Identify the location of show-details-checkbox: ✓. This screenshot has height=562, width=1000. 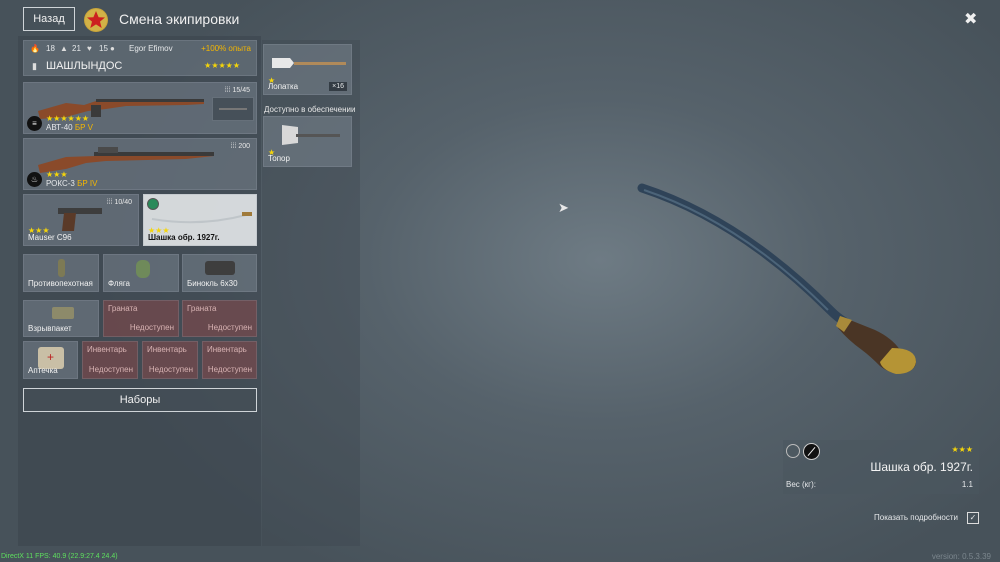
(973, 518).